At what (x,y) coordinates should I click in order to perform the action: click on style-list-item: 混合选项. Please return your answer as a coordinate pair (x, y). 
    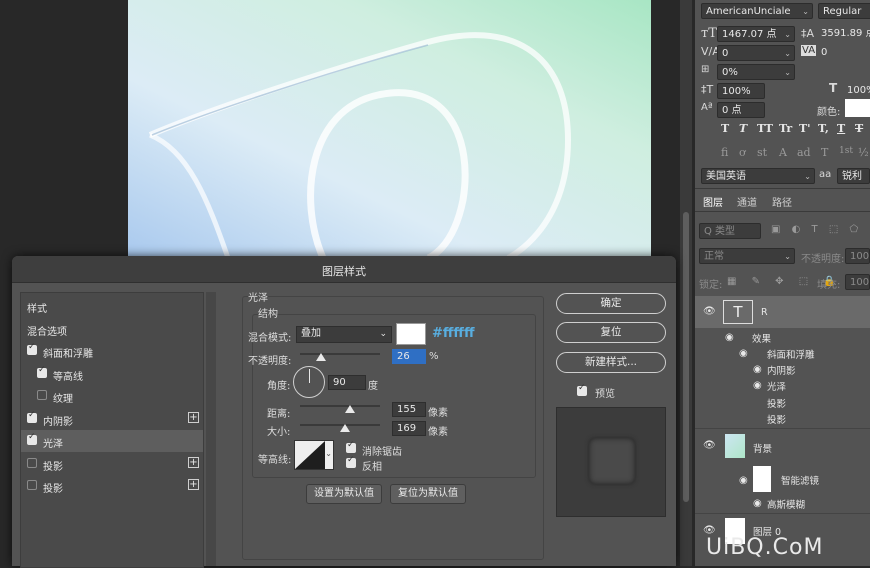
    Looking at the image, I should click on (112, 329).